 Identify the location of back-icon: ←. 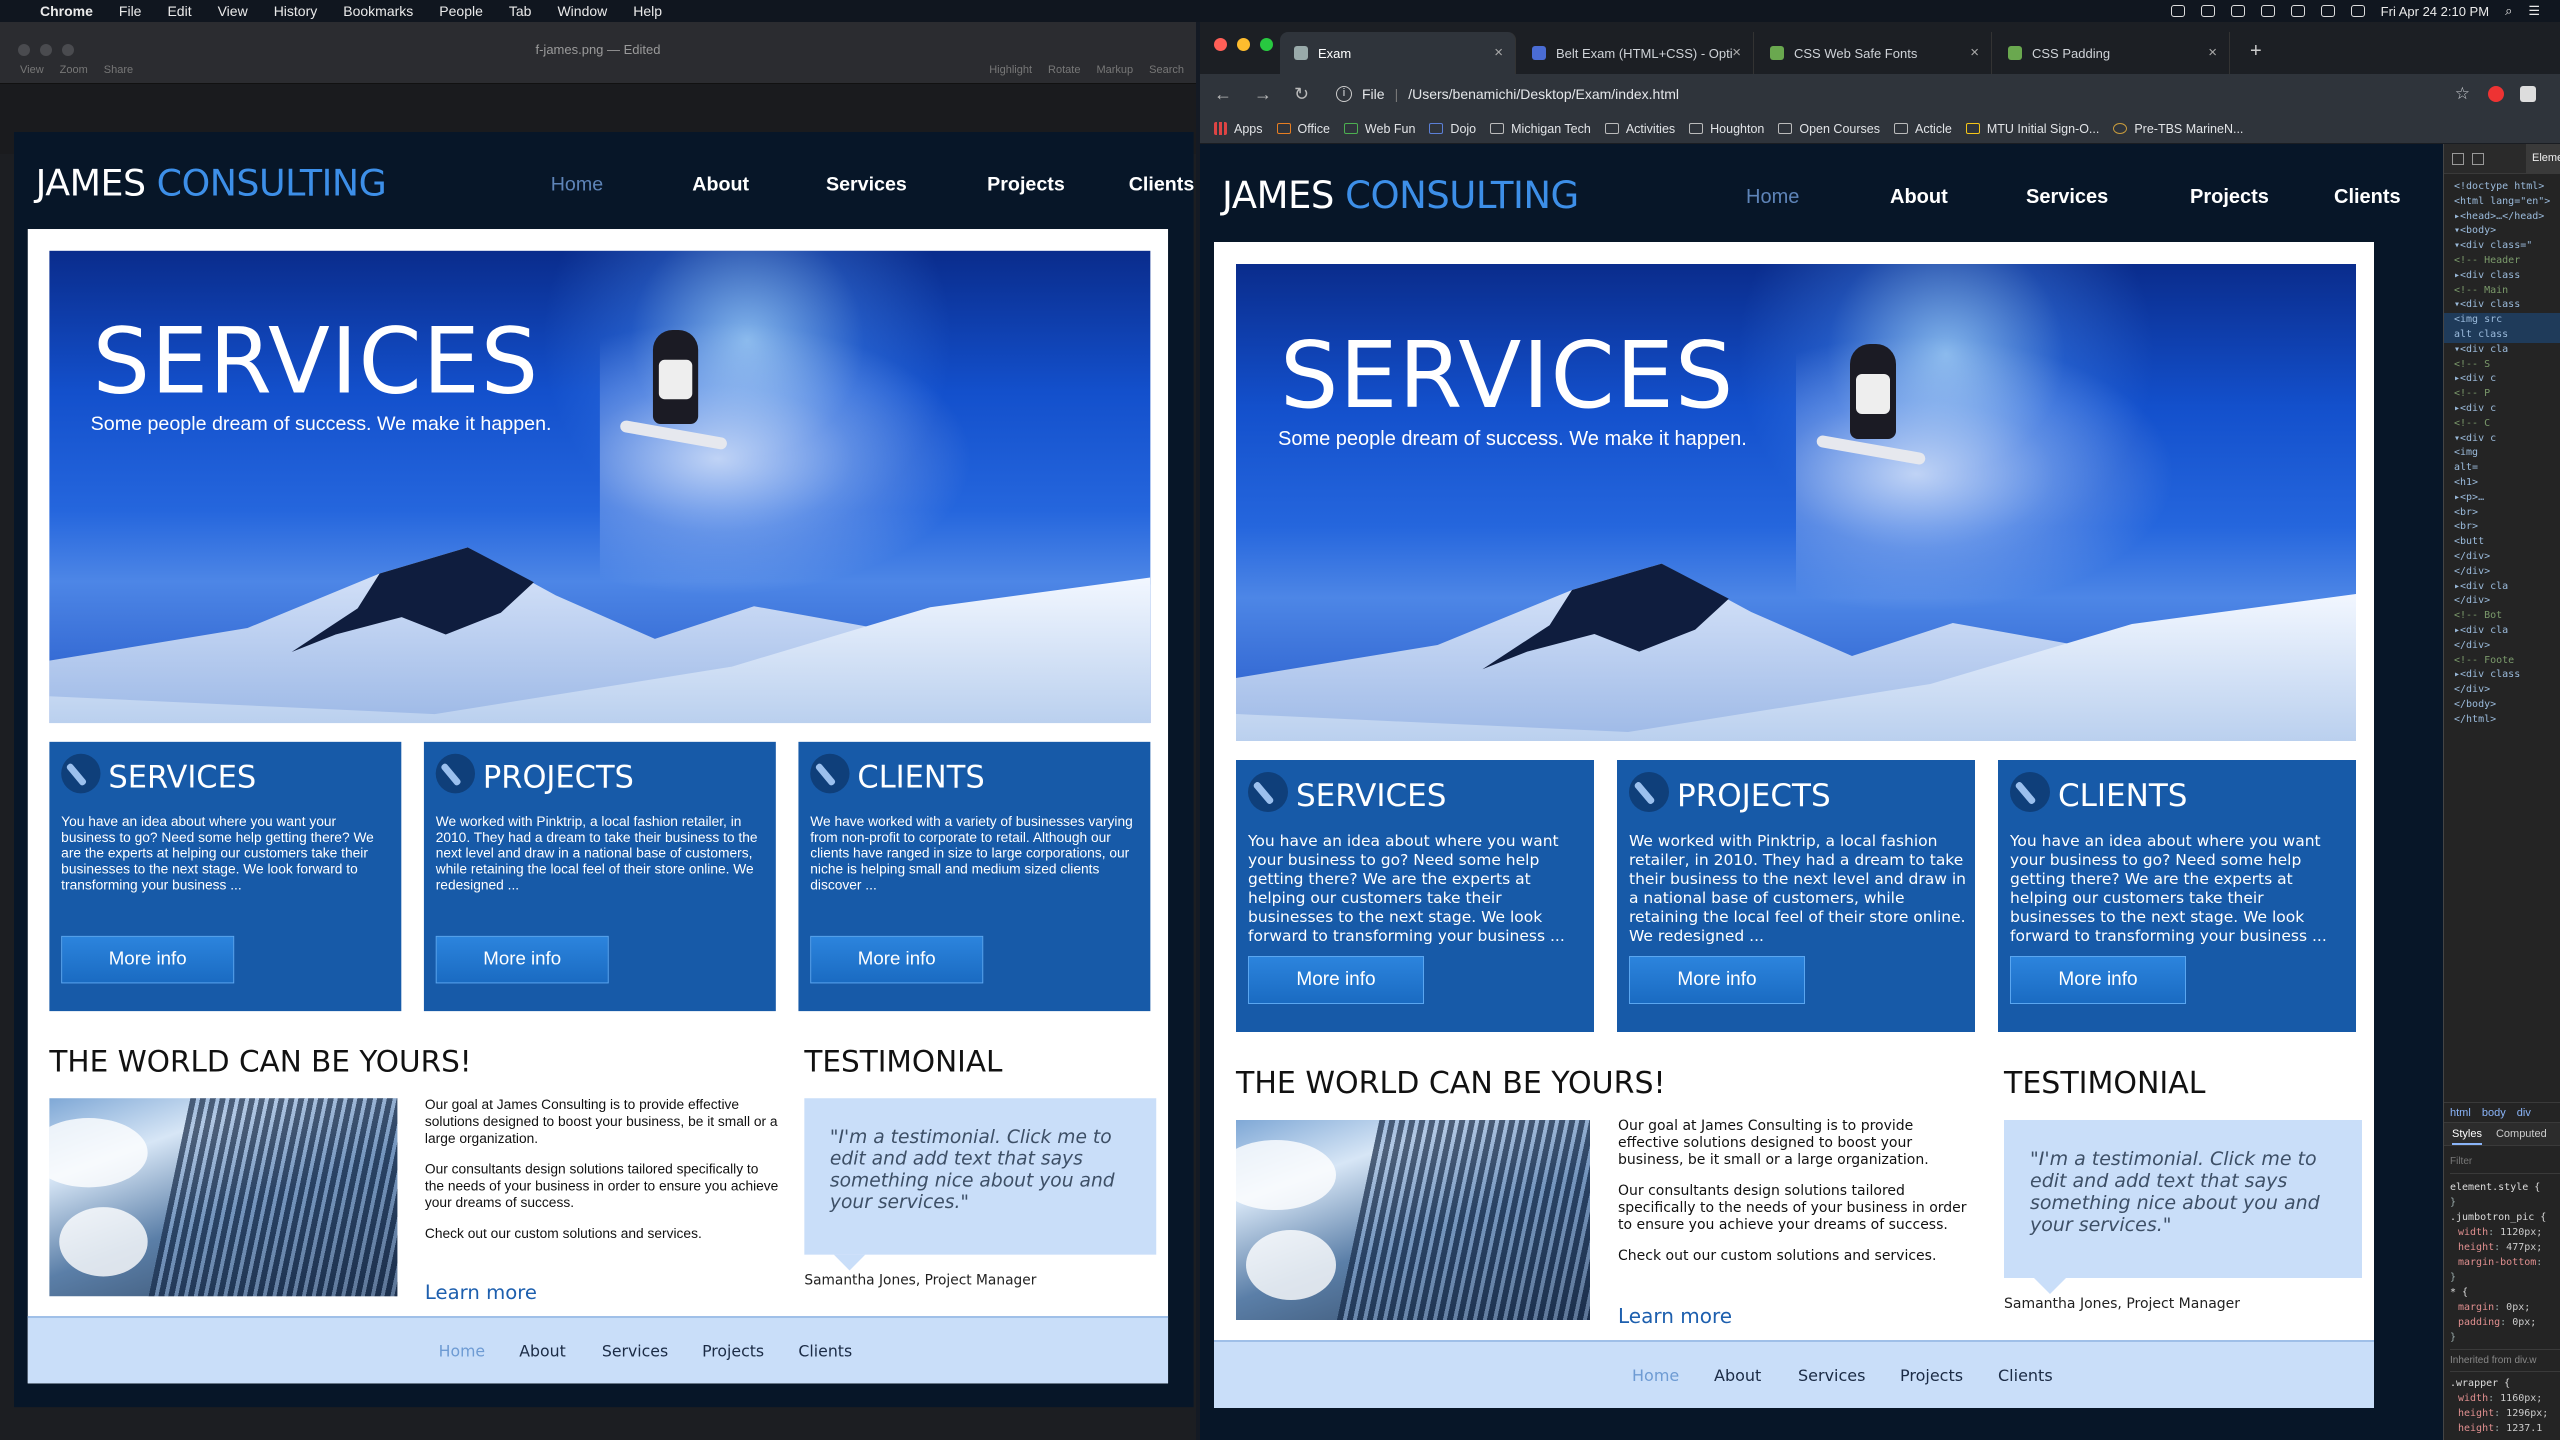
(1227, 94).